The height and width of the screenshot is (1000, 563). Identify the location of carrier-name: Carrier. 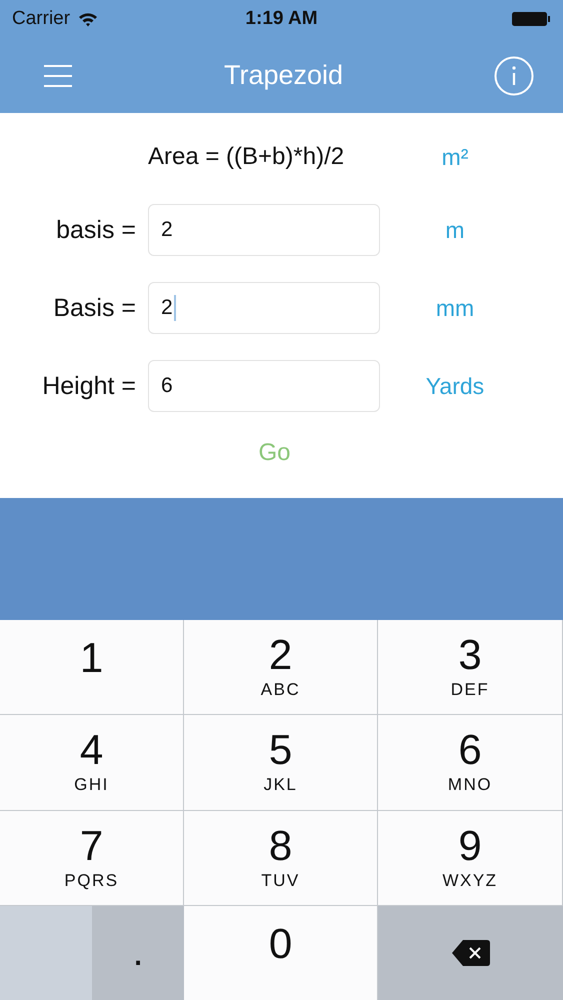
(41, 19).